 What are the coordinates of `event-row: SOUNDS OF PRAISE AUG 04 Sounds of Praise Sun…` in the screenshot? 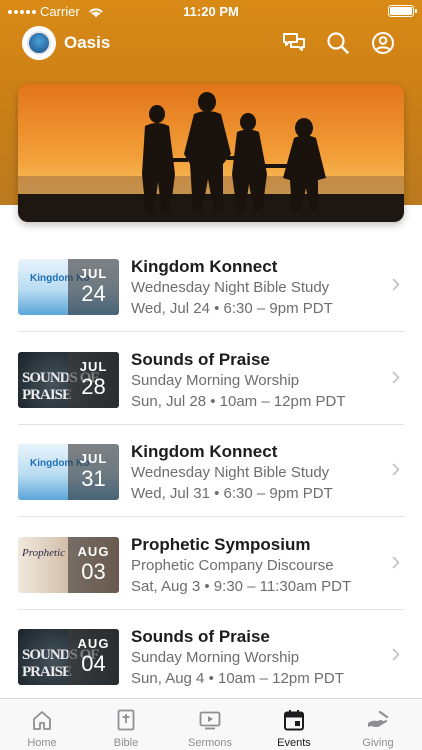 It's located at (211, 656).